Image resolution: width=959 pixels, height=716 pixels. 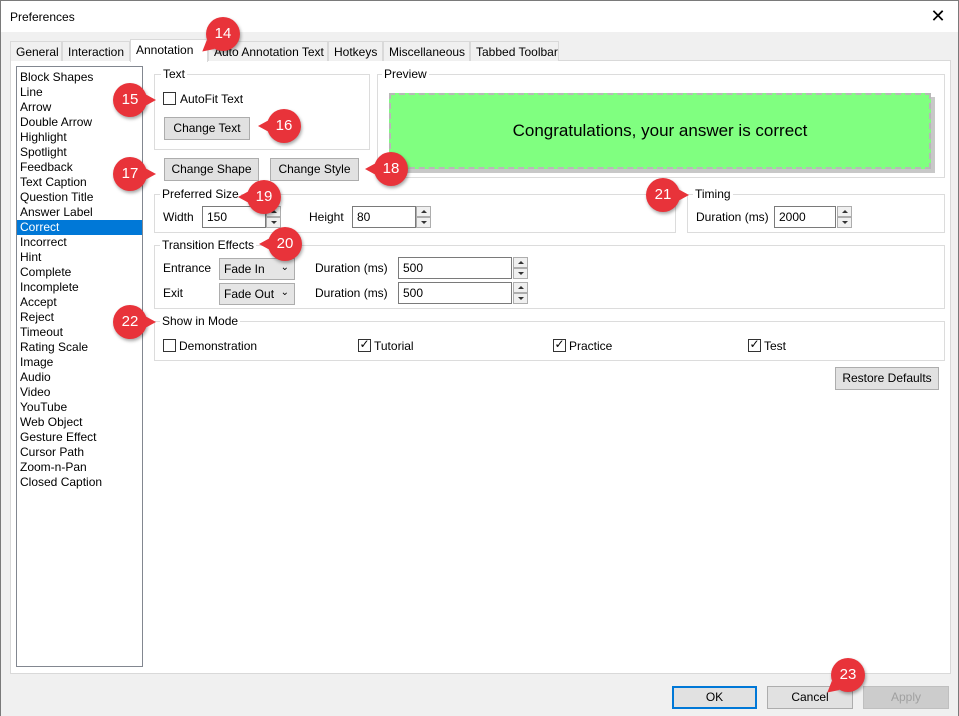 What do you see at coordinates (848, 675) in the screenshot?
I see `callout-badge: 23` at bounding box center [848, 675].